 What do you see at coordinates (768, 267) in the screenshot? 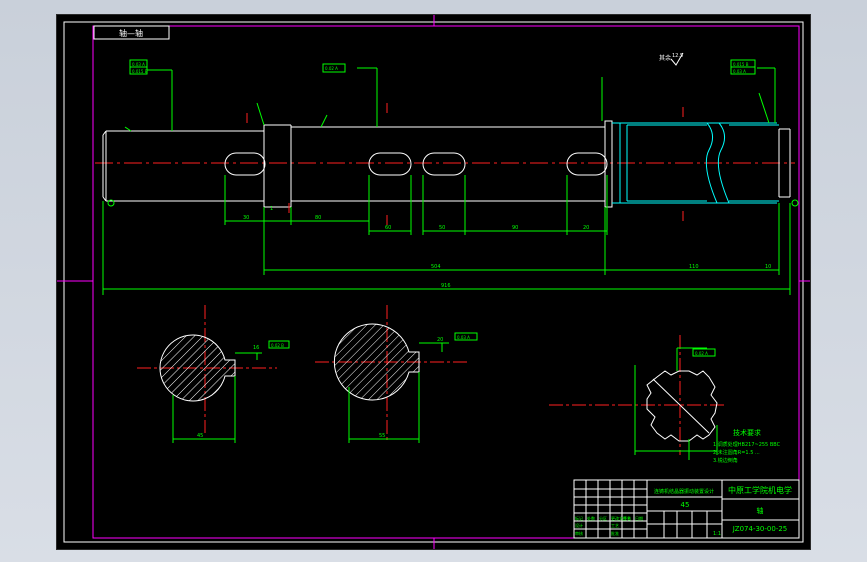
I see `svg-text: 10` at bounding box center [768, 267].